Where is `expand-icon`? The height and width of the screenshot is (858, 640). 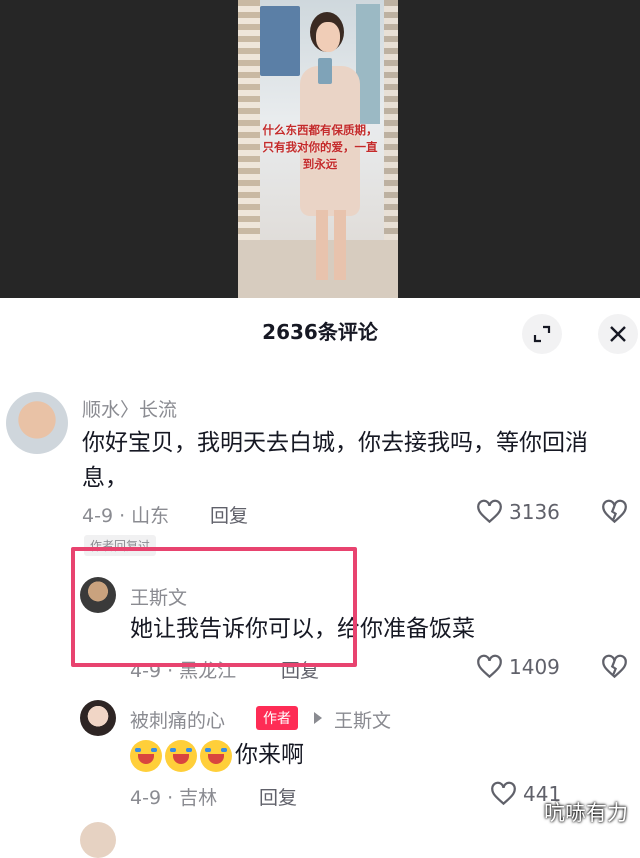
expand-icon is located at coordinates (542, 334).